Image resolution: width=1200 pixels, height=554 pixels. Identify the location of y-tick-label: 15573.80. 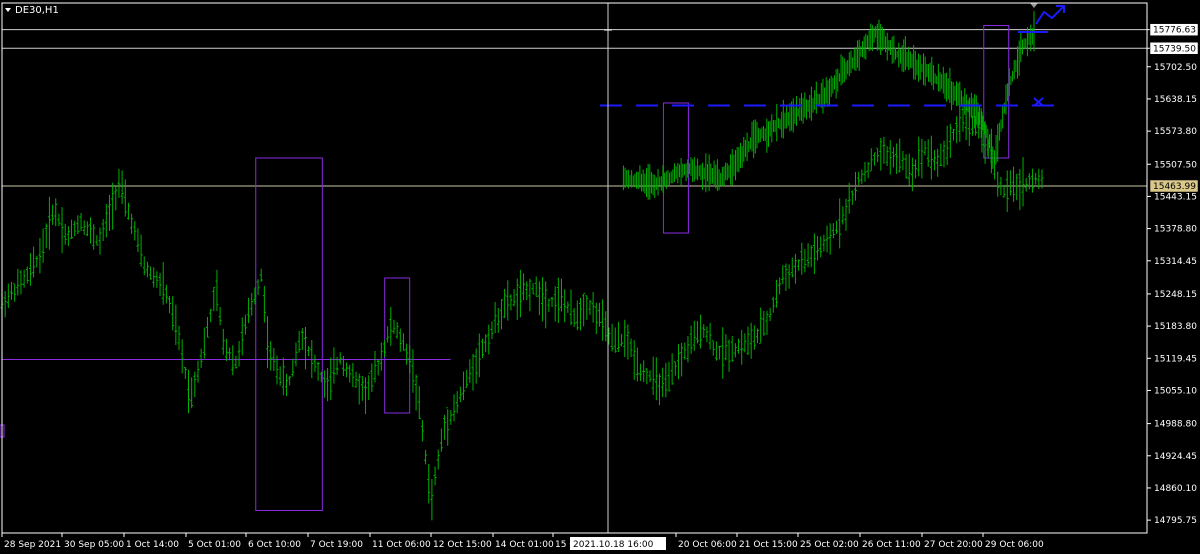
(1175, 132).